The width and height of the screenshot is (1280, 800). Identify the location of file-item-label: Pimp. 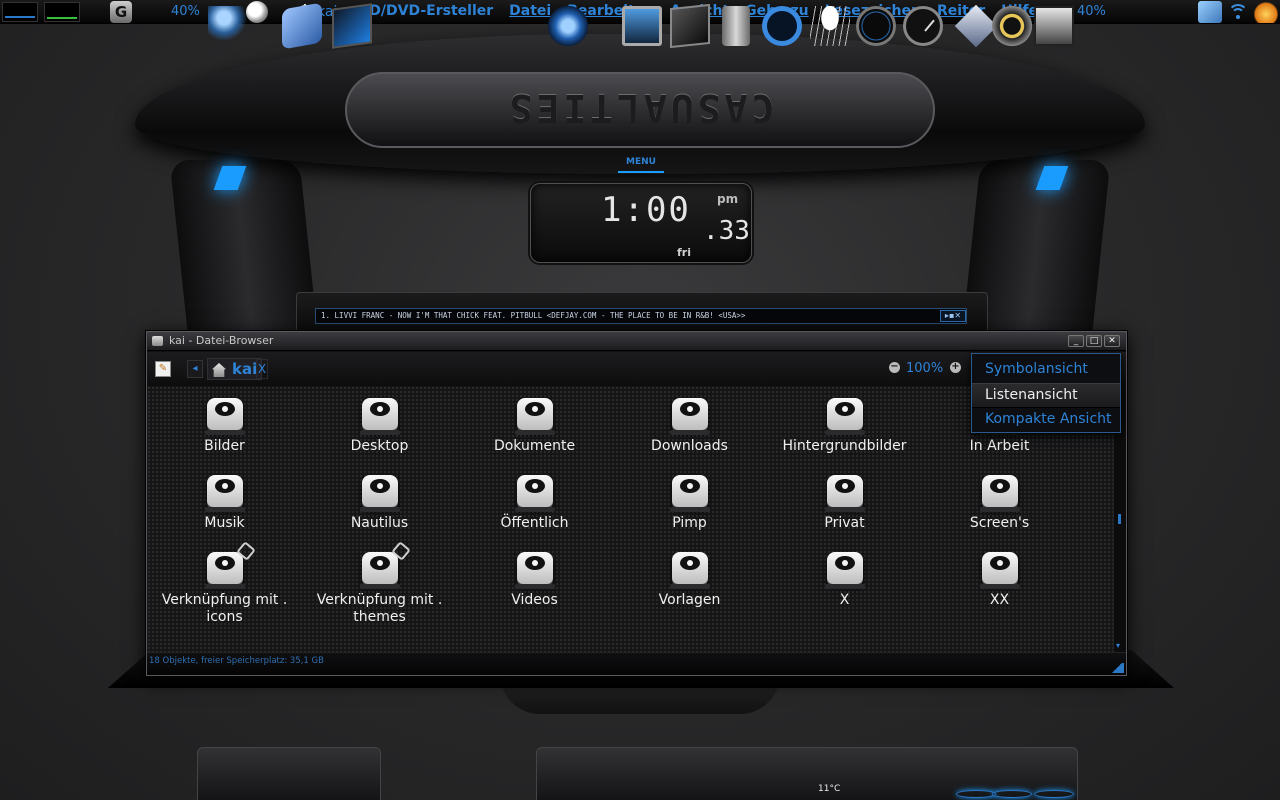
(689, 523).